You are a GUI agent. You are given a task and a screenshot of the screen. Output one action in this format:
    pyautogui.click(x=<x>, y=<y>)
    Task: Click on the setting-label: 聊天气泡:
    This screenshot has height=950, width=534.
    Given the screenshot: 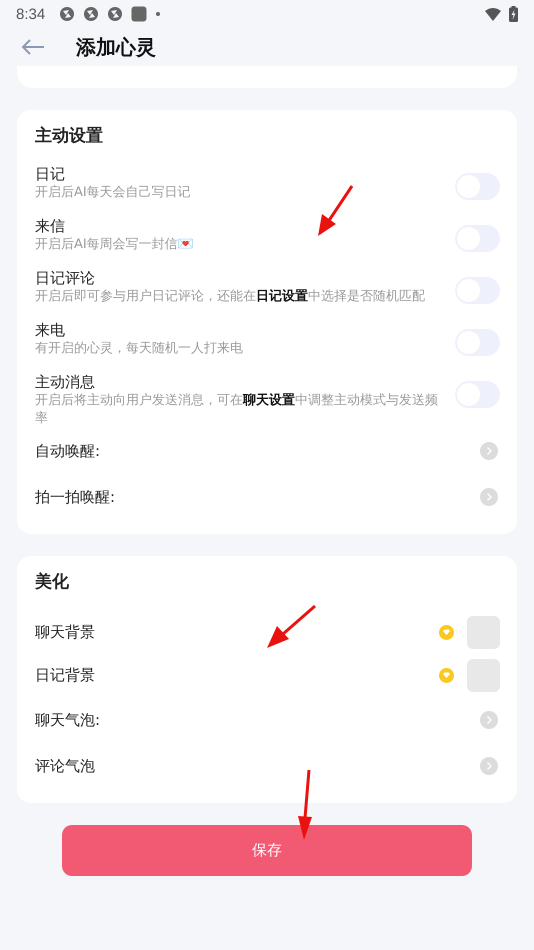 What is the action you would take?
    pyautogui.click(x=67, y=720)
    